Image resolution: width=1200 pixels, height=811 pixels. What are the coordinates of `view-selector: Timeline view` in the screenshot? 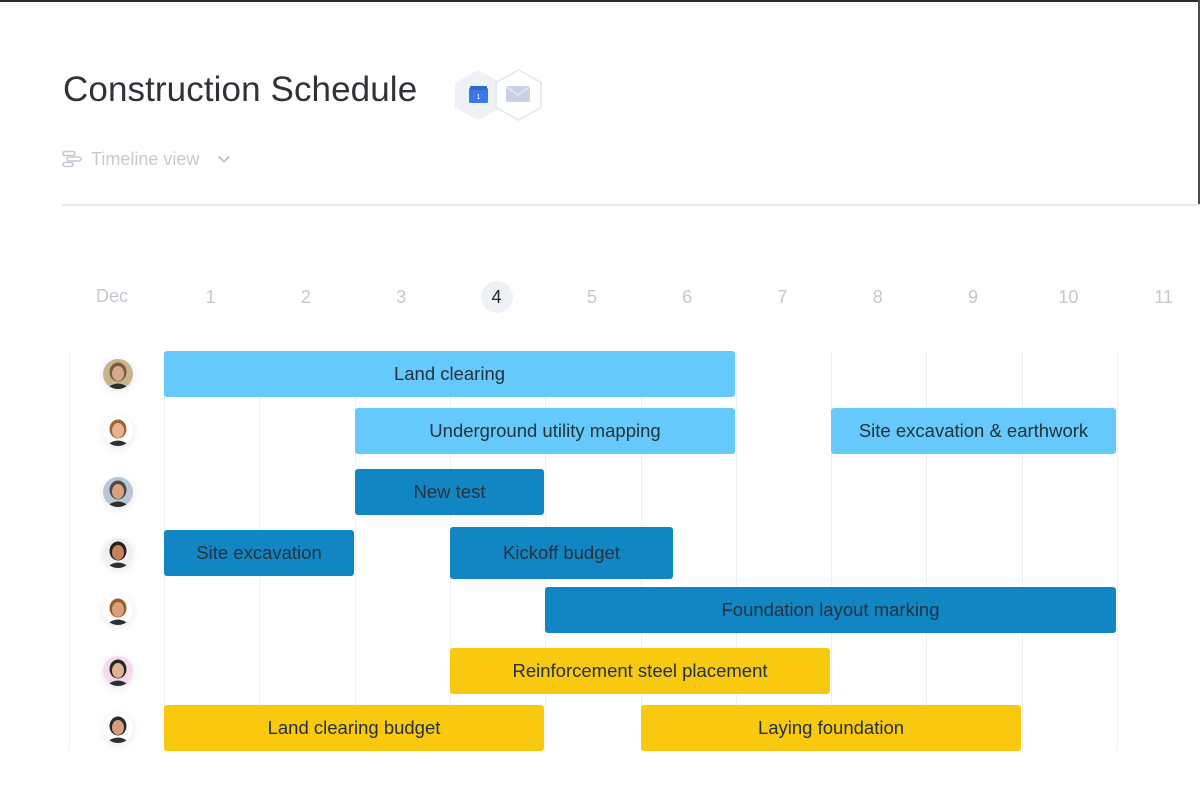 It's located at (146, 159).